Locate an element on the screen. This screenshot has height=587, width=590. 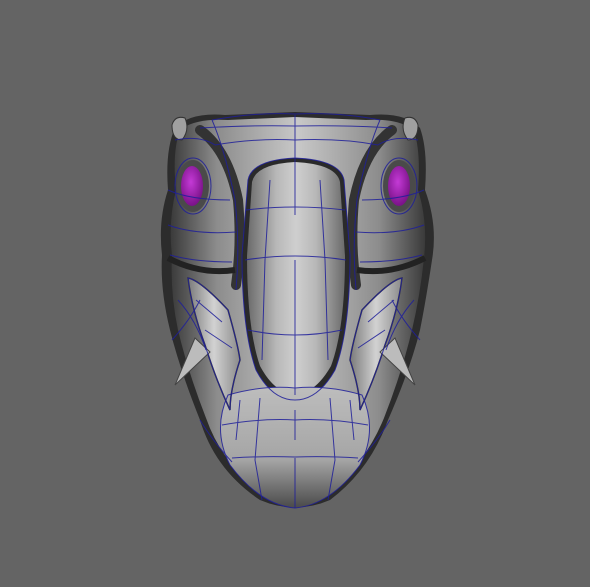
right-eye is located at coordinates (399, 186).